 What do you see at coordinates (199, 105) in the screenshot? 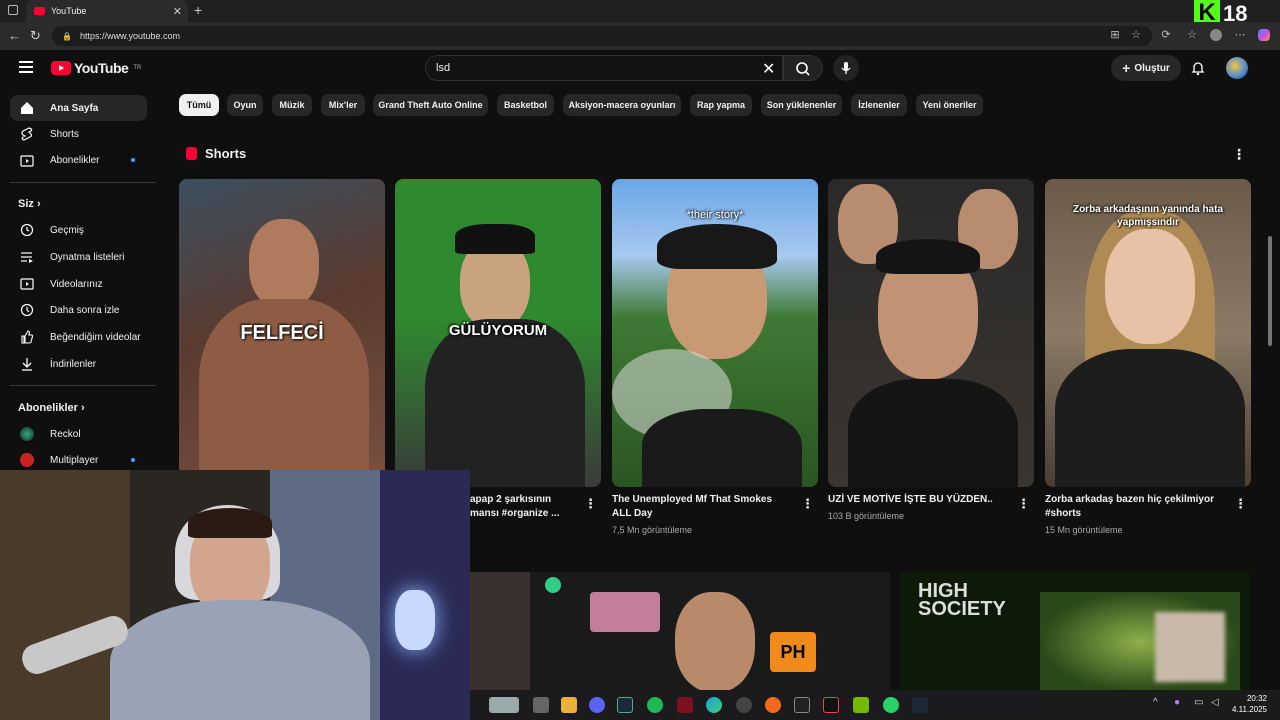
I see `chip-all: Tümü` at bounding box center [199, 105].